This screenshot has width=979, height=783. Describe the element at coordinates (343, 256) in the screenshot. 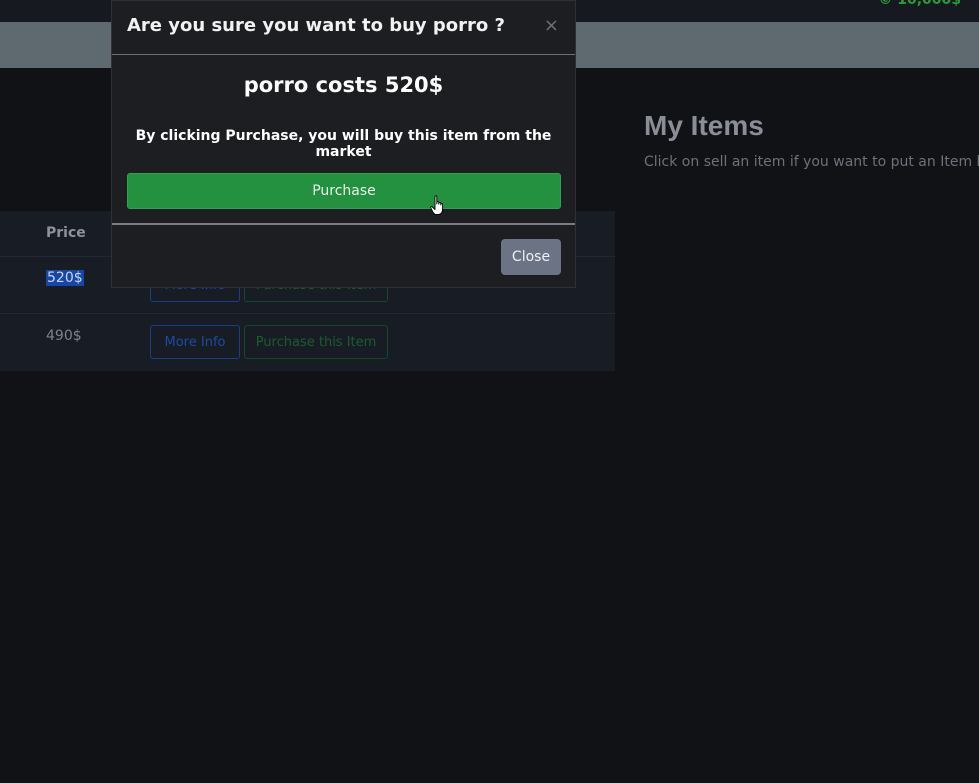

I see `modal-footer: Close` at that location.